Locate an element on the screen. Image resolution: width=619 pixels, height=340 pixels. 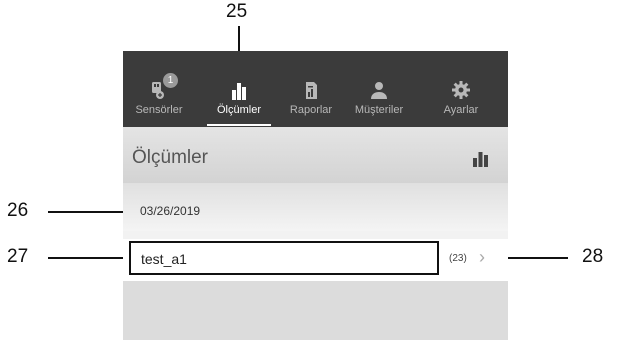
callout-27: 27 is located at coordinates (18, 256).